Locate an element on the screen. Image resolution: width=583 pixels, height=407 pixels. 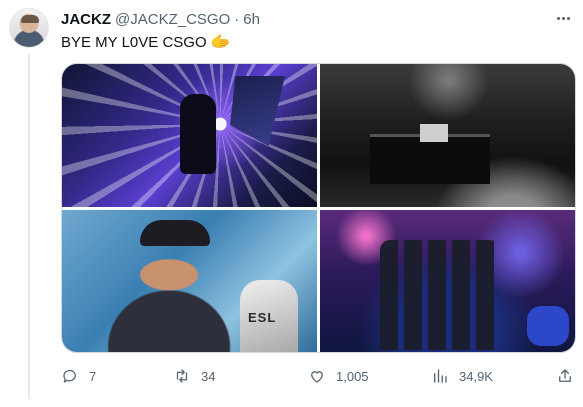
tweet-text: BYE MY L0VE CSGO 🫱 is located at coordinates (146, 43).